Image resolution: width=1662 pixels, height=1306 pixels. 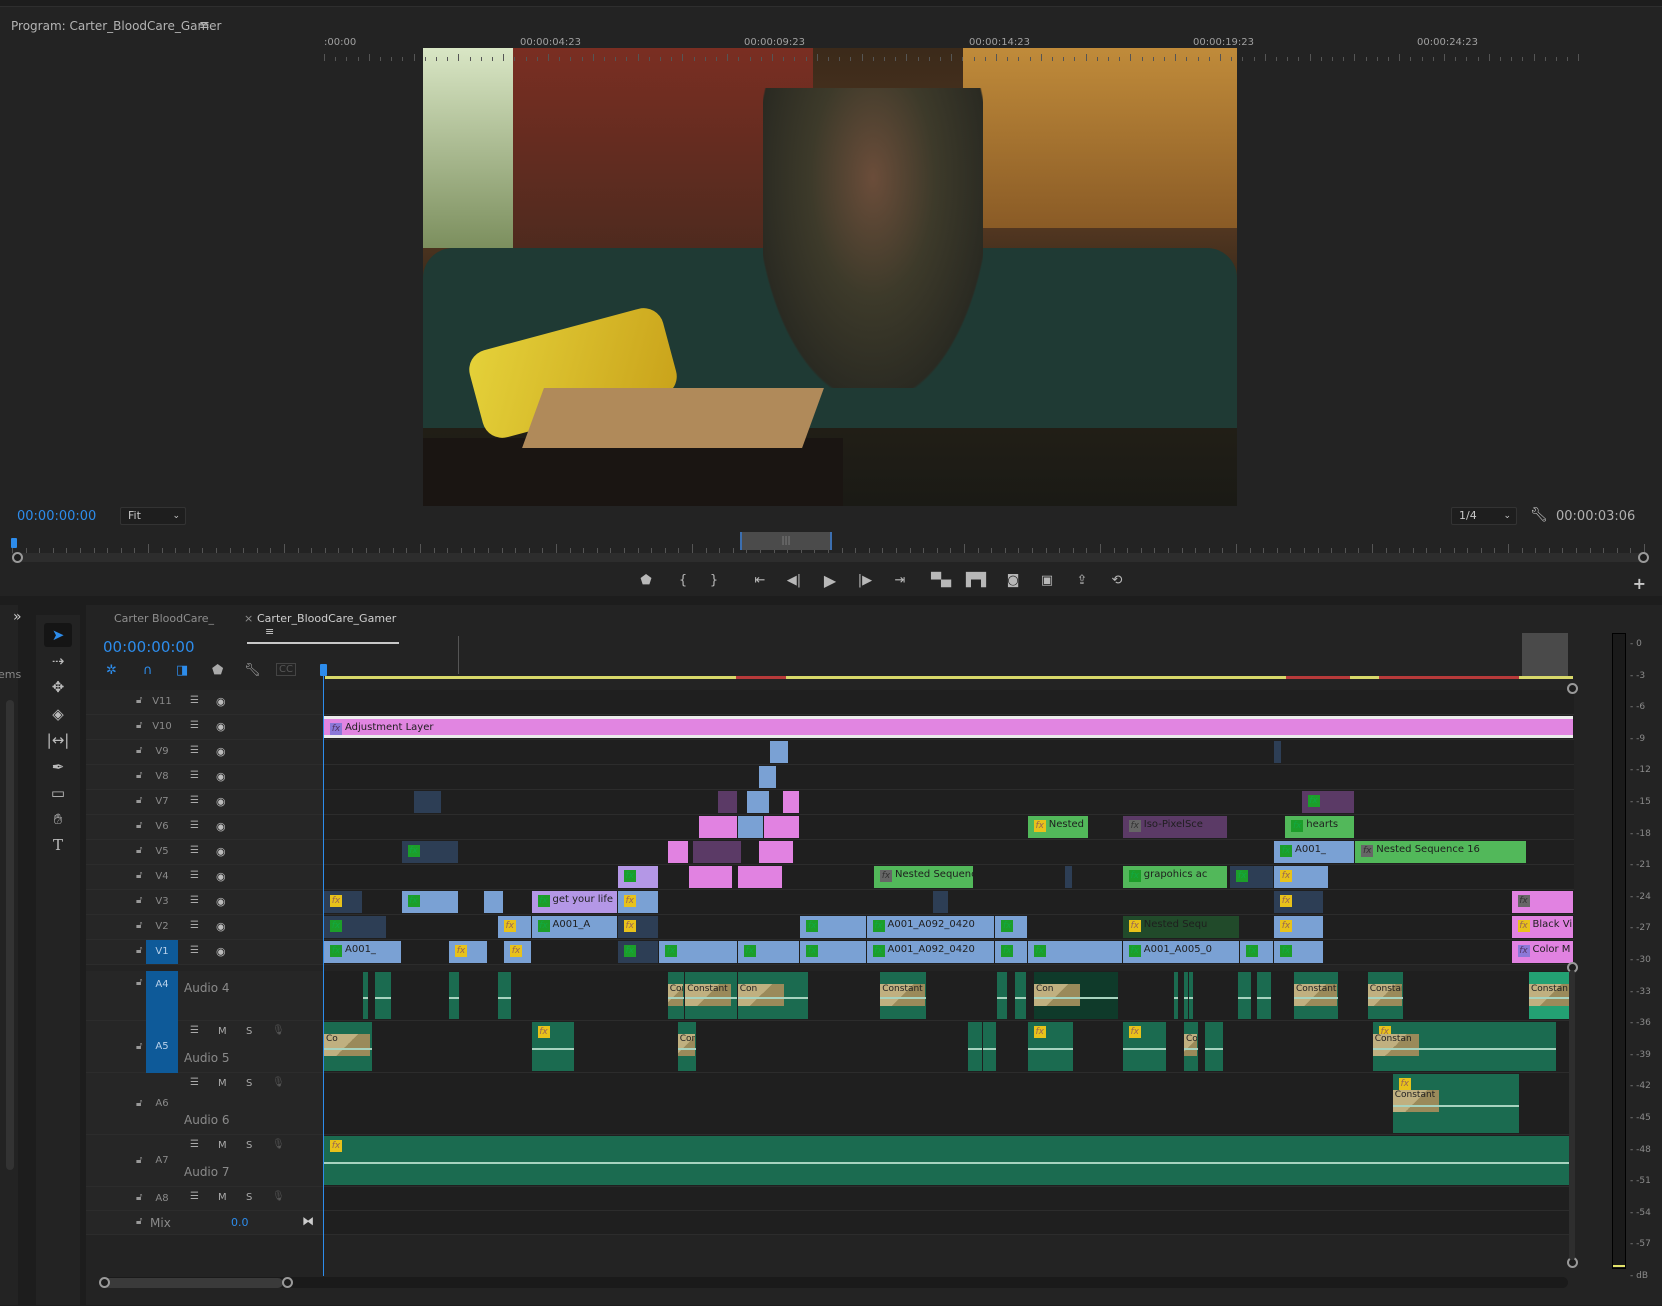 I want to click on timeline-timecode: 00:00:00:00, so click(x=149, y=647).